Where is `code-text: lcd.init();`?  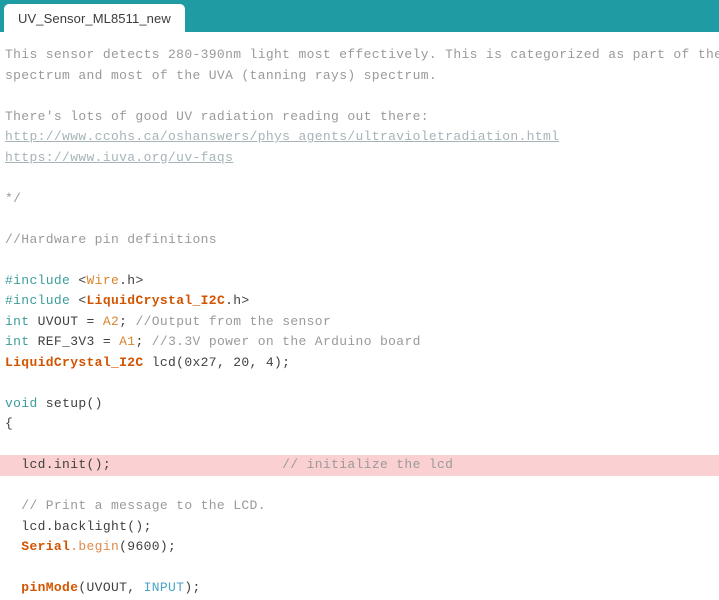 code-text: lcd.init(); is located at coordinates (58, 464).